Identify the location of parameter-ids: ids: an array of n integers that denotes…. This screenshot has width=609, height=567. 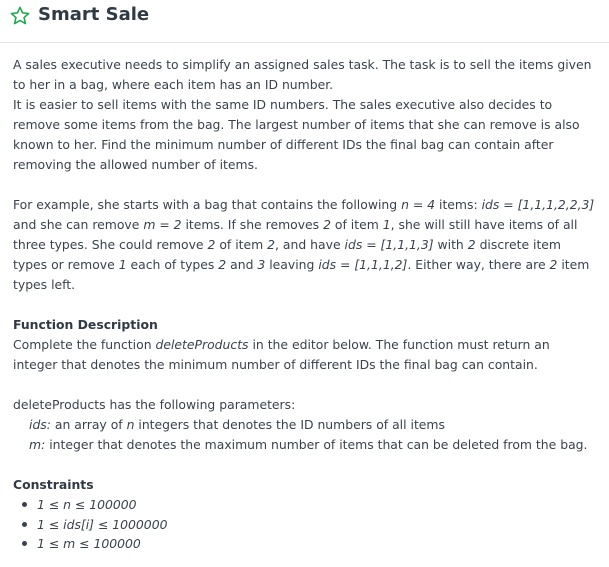
(237, 424).